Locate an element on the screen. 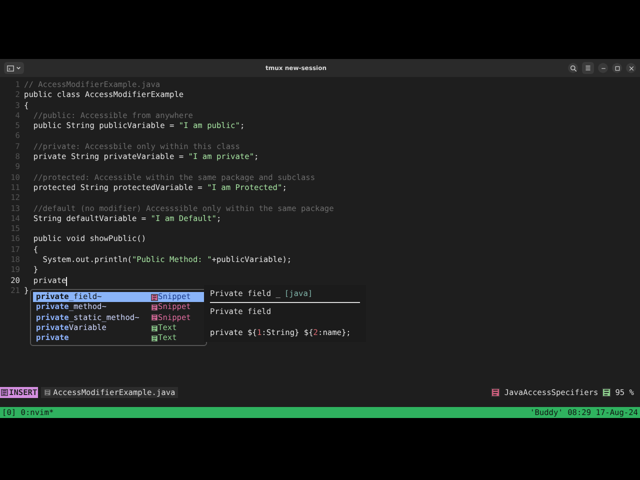 This screenshot has height=480, width=640. close-button is located at coordinates (631, 68).